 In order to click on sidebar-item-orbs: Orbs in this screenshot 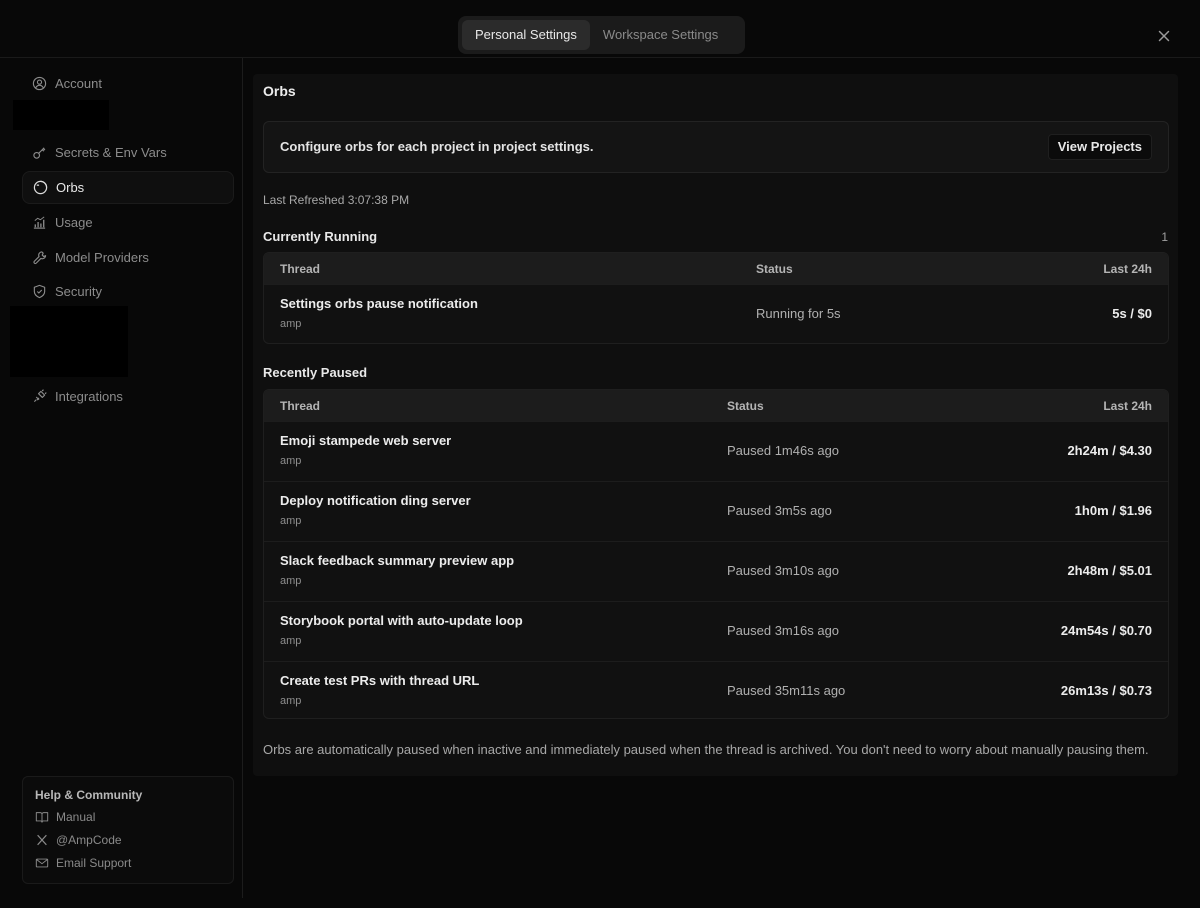, I will do `click(128, 187)`.